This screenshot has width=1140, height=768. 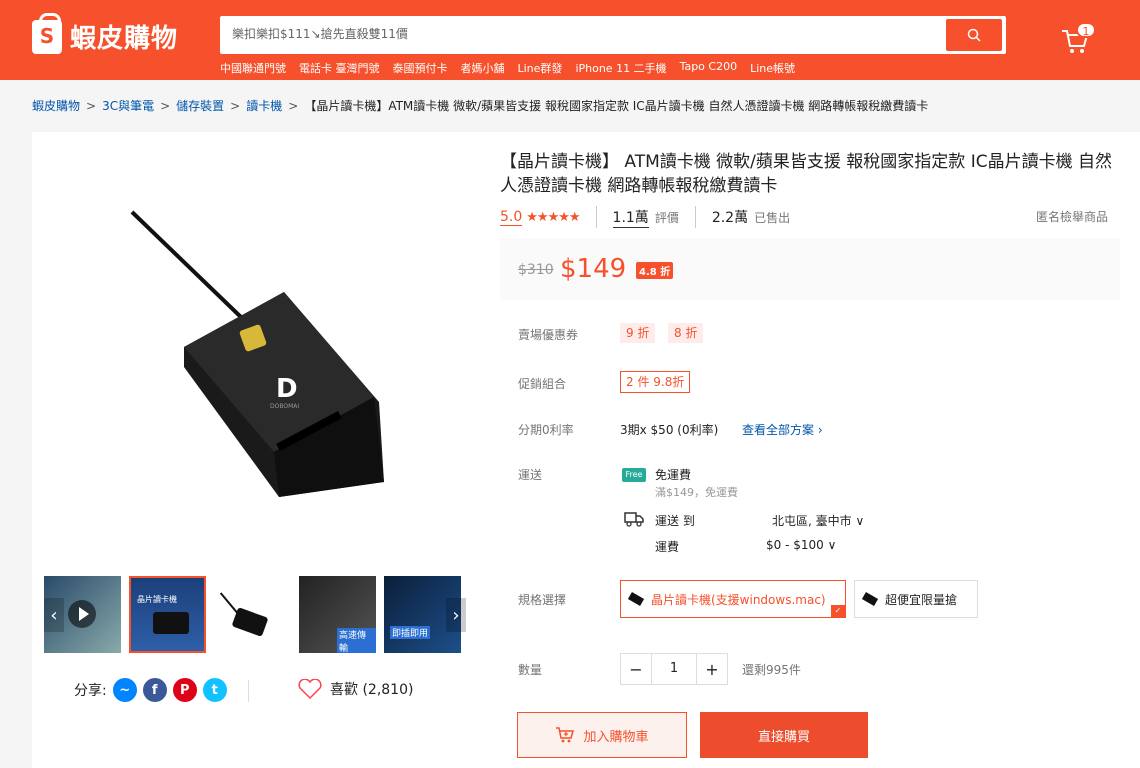 I want to click on review-count: 1.1萬, so click(x=630, y=217).